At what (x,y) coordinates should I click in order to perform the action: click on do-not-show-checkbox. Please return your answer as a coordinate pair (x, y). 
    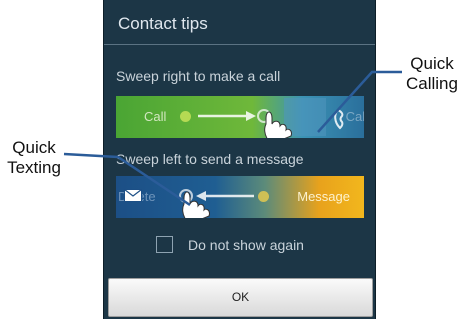
    Looking at the image, I should click on (164, 244).